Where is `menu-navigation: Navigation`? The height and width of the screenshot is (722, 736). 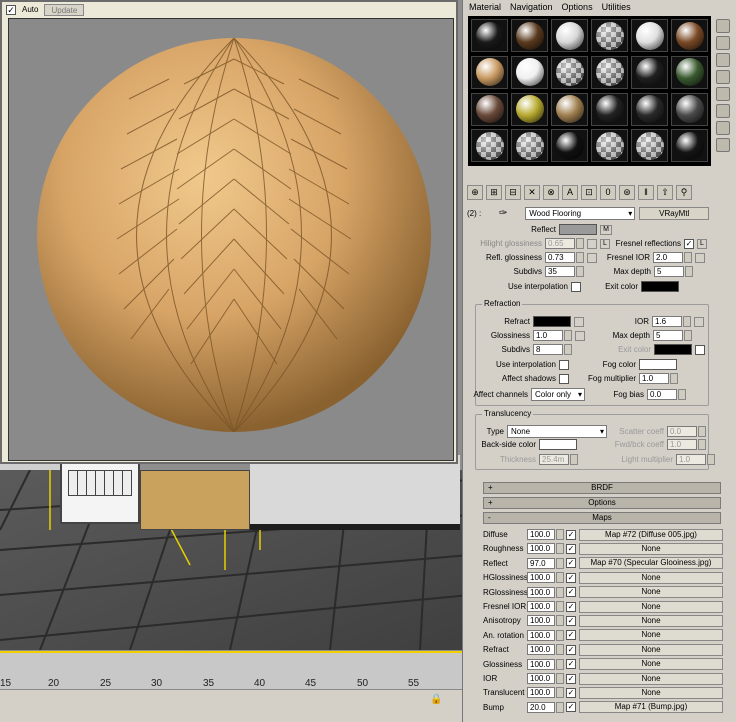 menu-navigation: Navigation is located at coordinates (531, 7).